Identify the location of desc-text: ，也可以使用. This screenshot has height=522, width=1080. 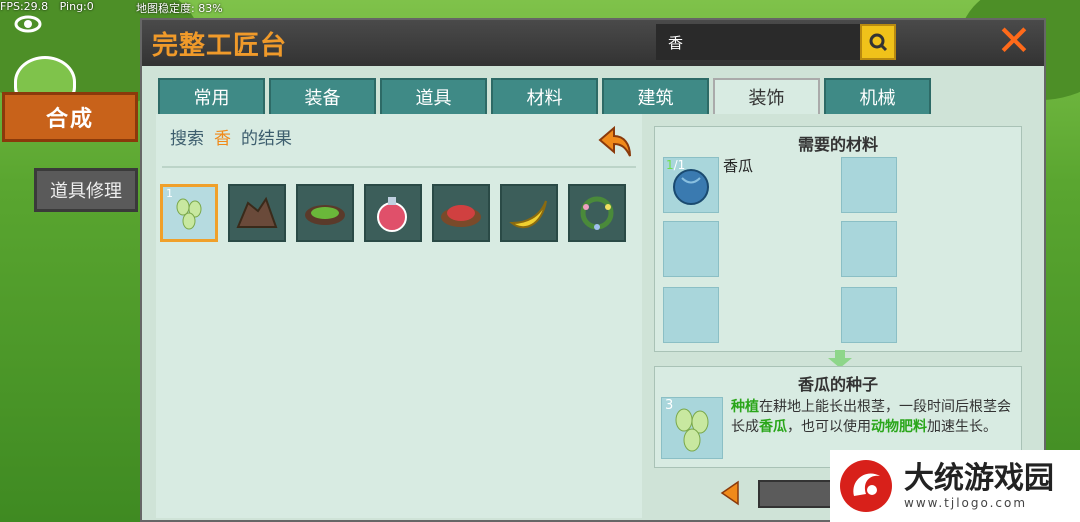
(829, 427).